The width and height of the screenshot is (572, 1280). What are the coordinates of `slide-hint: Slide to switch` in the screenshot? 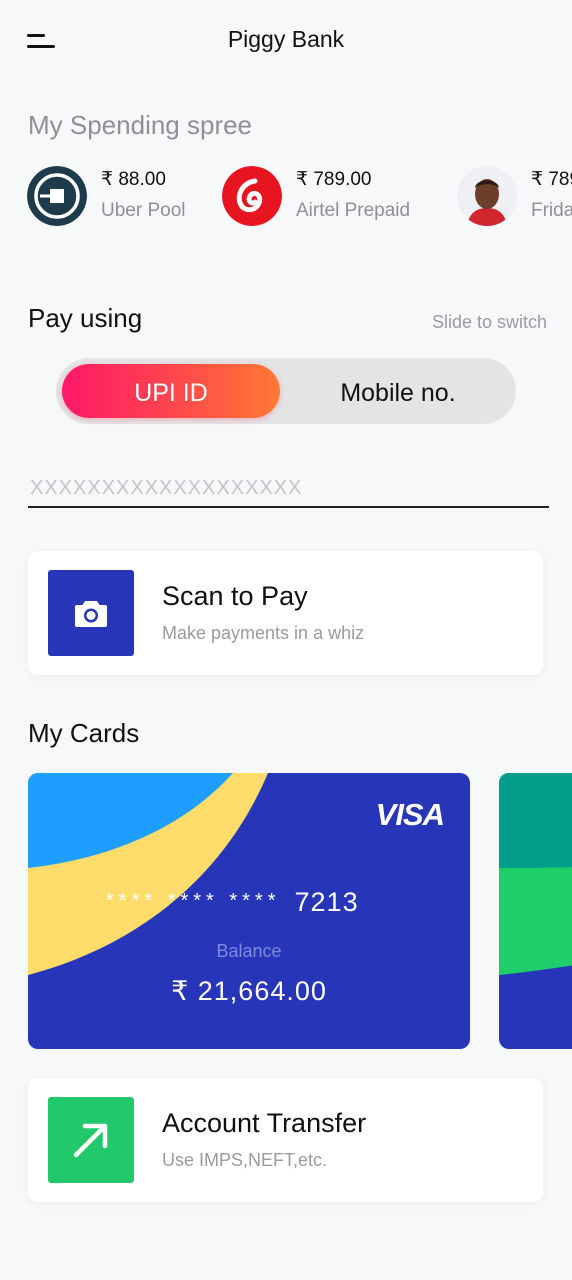 It's located at (489, 322).